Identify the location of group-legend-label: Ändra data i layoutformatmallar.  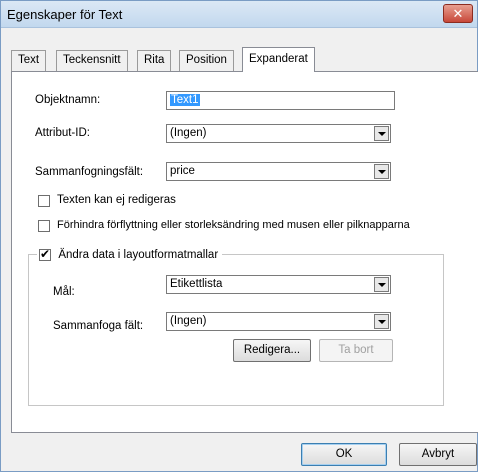
(138, 254).